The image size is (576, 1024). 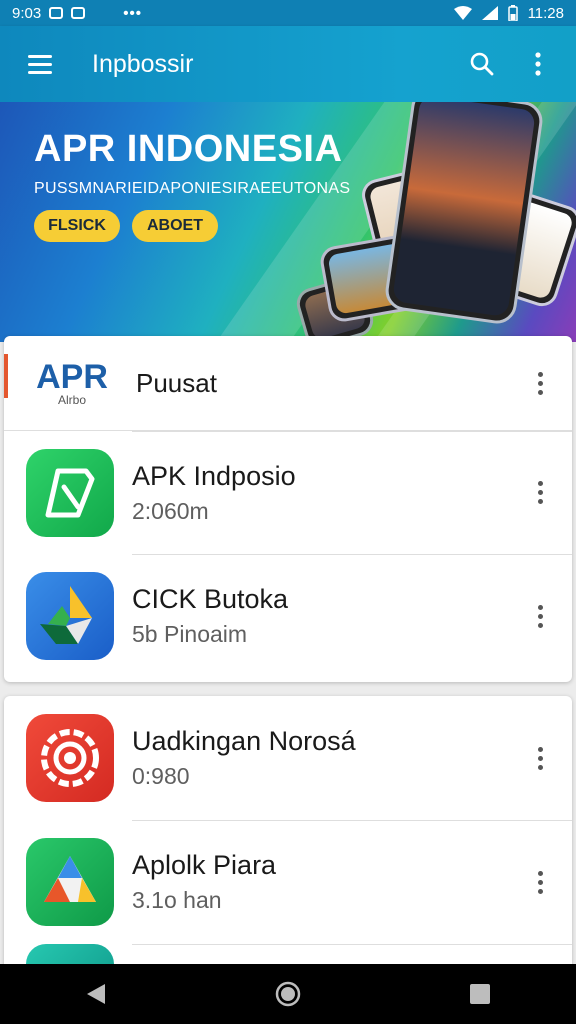 I want to click on app-meta: 2:060m, so click(x=170, y=510).